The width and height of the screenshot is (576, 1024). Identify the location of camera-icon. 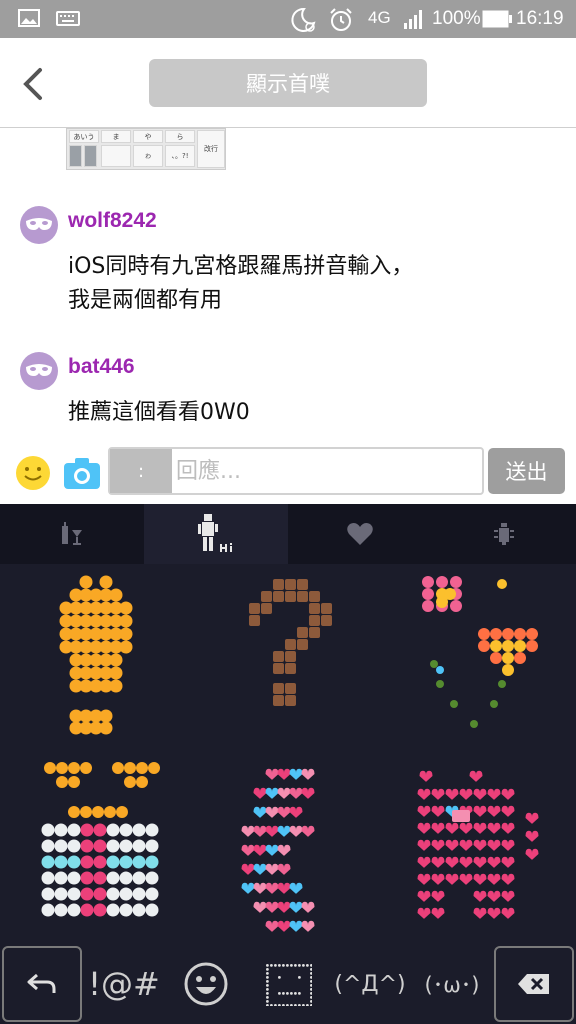
(82, 473).